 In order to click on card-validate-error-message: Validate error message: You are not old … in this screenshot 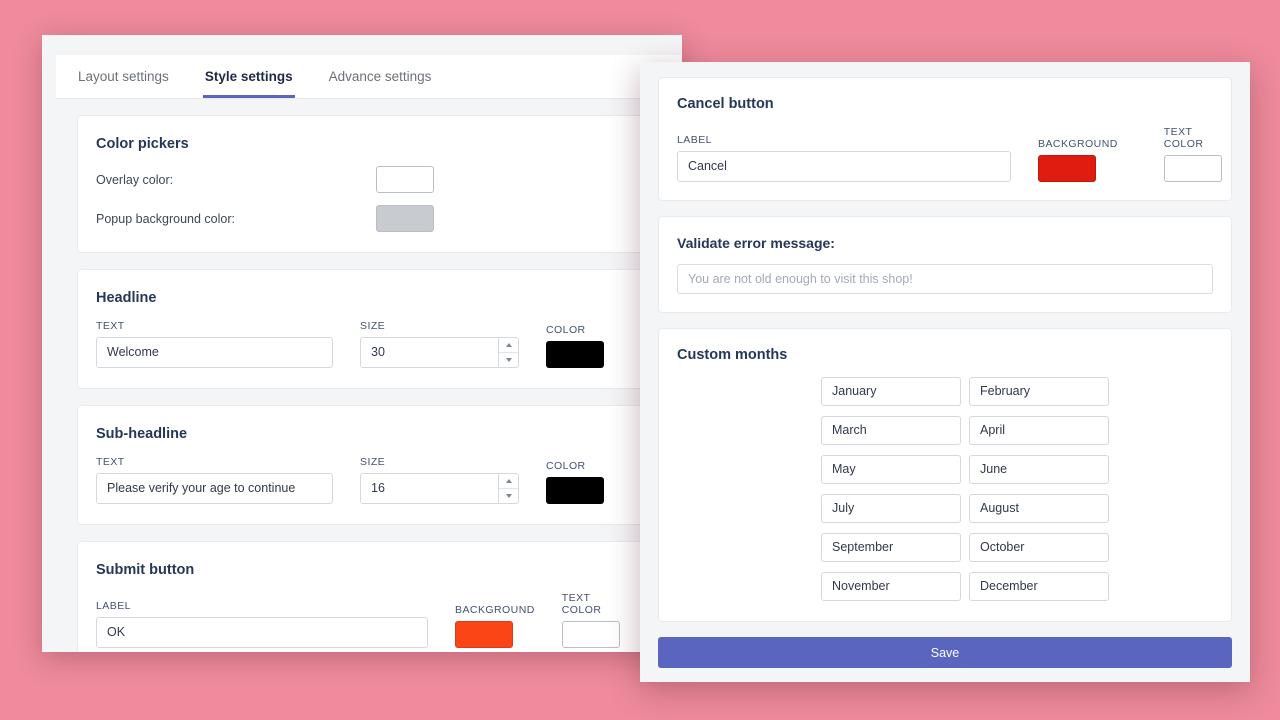, I will do `click(945, 264)`.